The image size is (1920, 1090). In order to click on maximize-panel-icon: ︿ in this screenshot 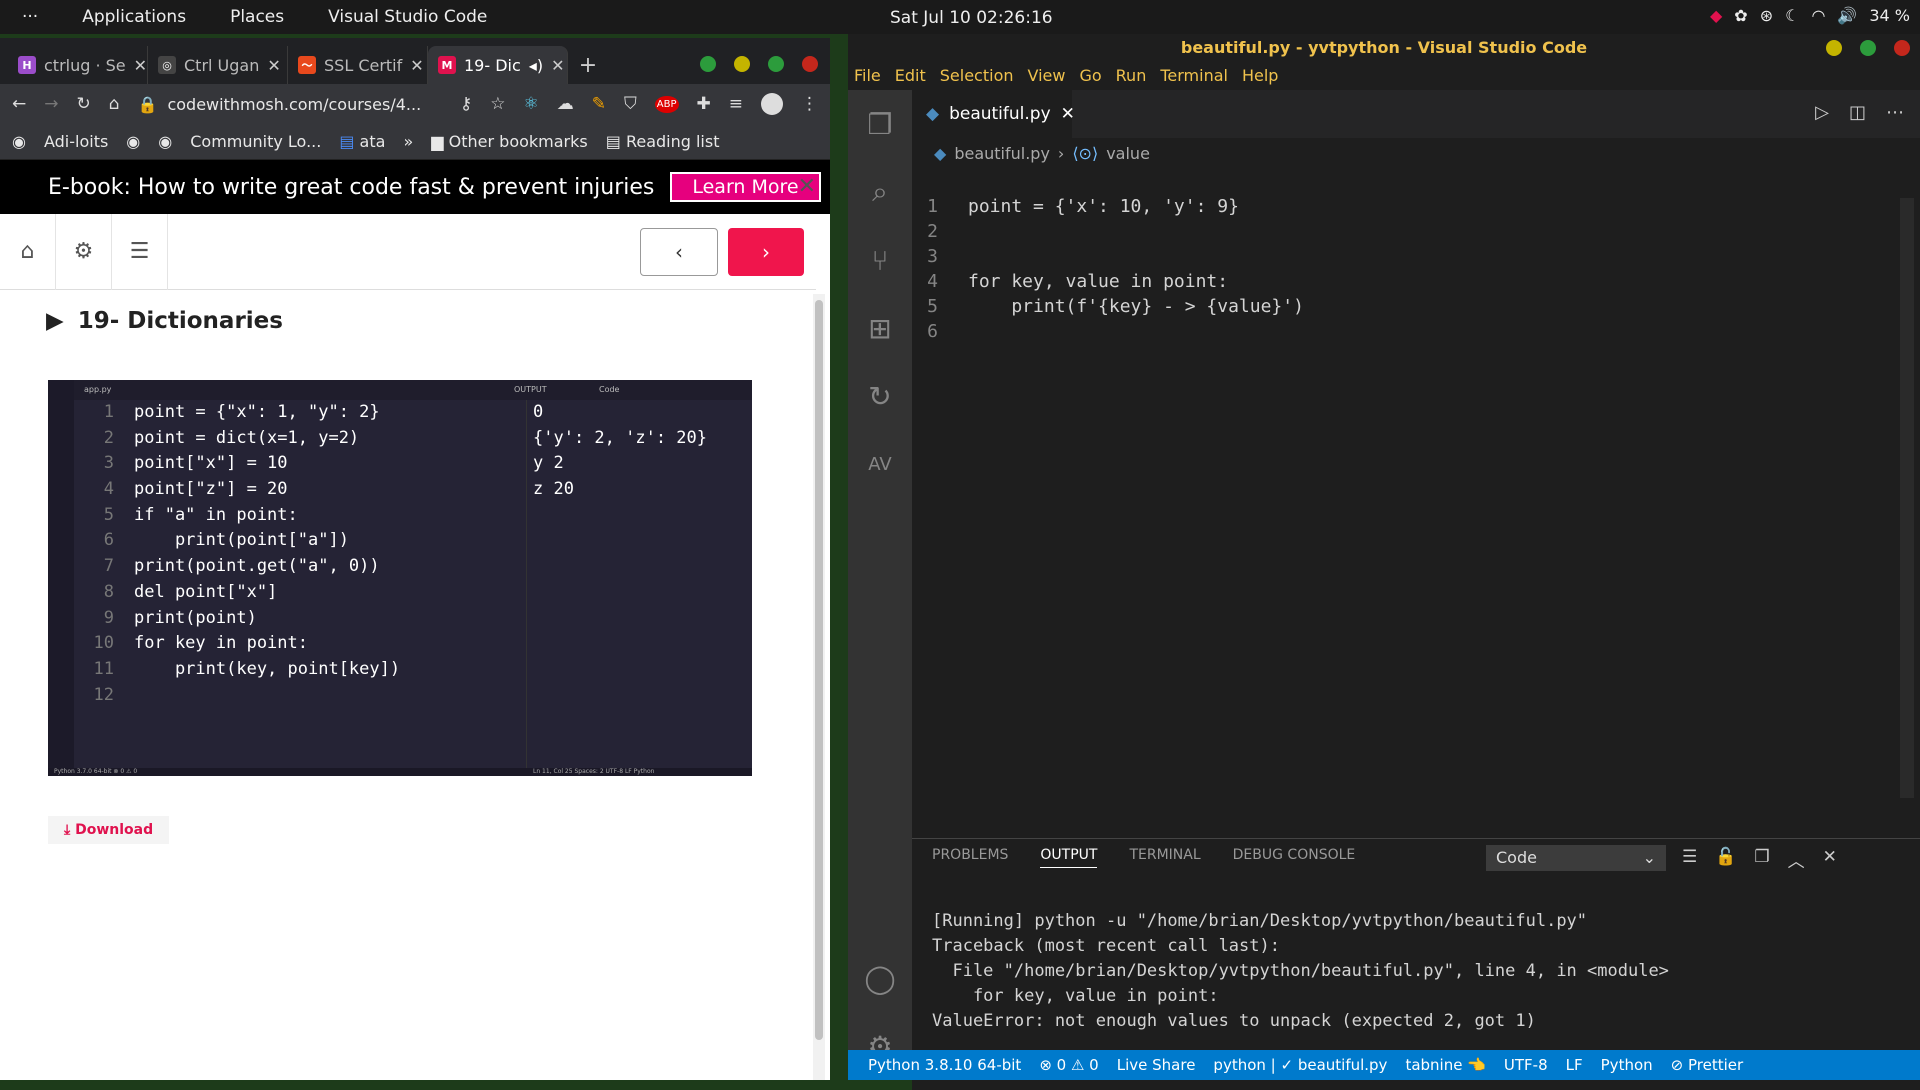, I will do `click(1796, 859)`.